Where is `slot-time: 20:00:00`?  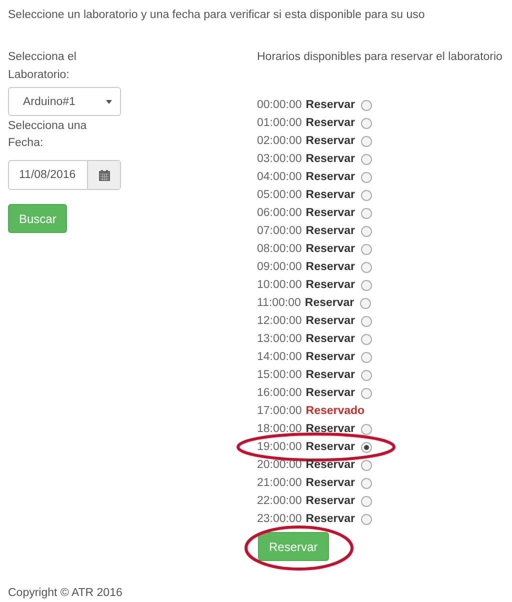
slot-time: 20:00:00 is located at coordinates (279, 465).